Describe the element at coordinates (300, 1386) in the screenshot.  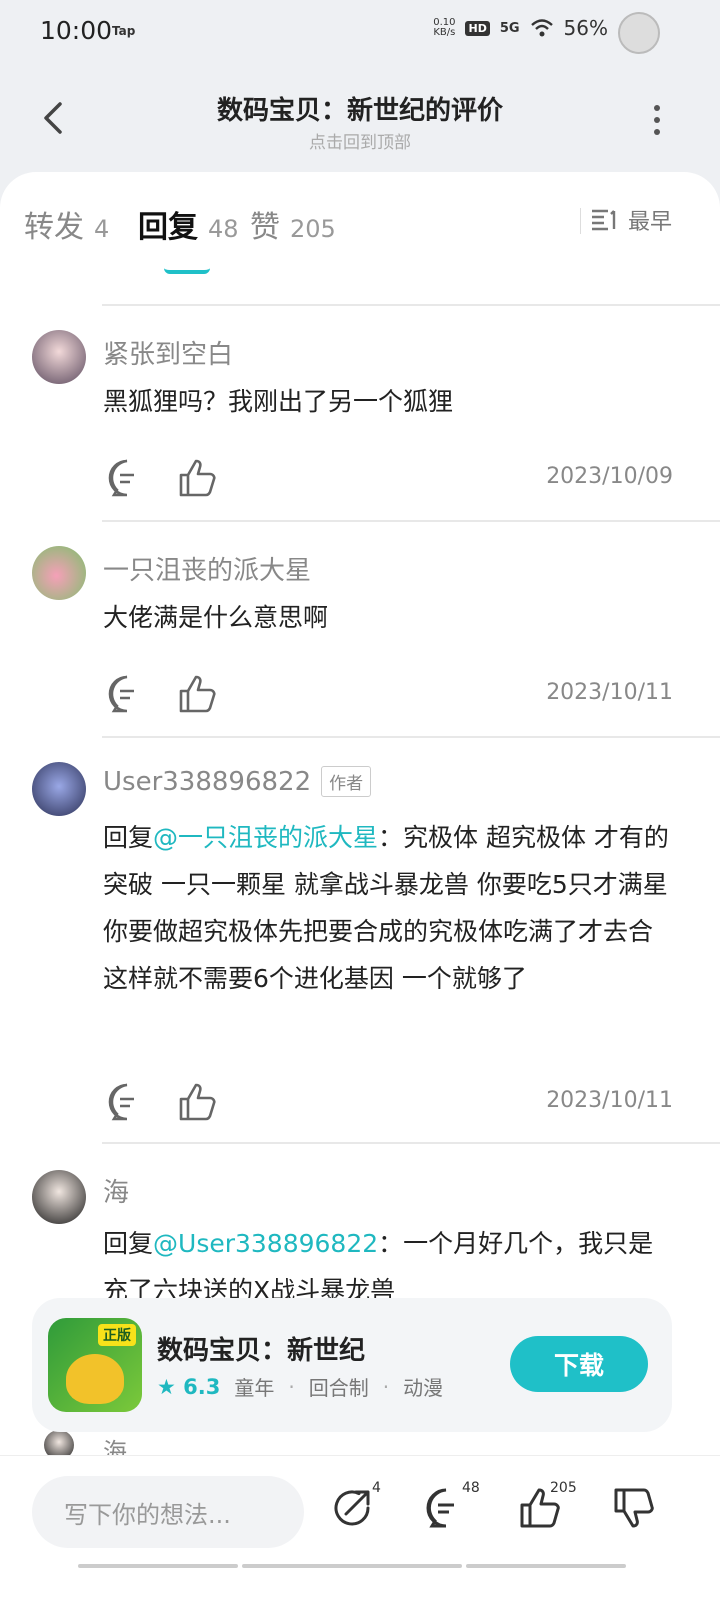
I see `game-meta: ★ 6.3 童年 · 回合制 · 动漫` at that location.